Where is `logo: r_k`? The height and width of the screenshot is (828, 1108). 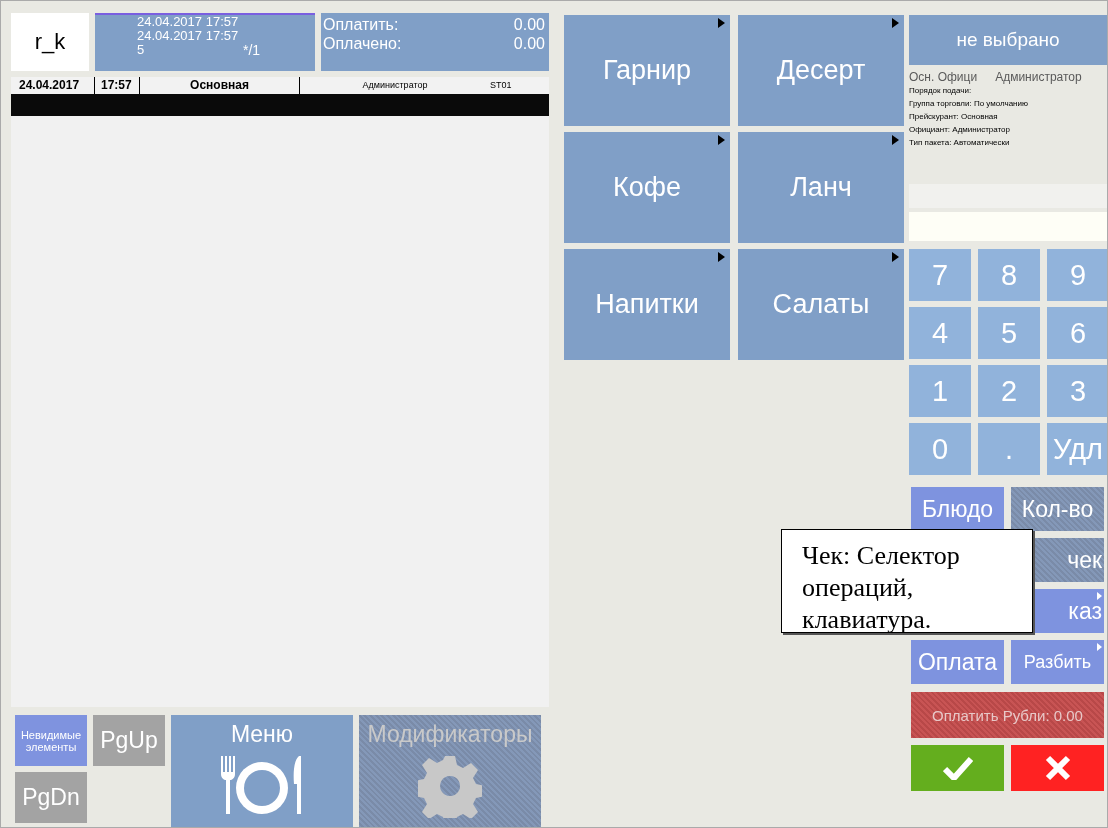
logo: r_k is located at coordinates (50, 42).